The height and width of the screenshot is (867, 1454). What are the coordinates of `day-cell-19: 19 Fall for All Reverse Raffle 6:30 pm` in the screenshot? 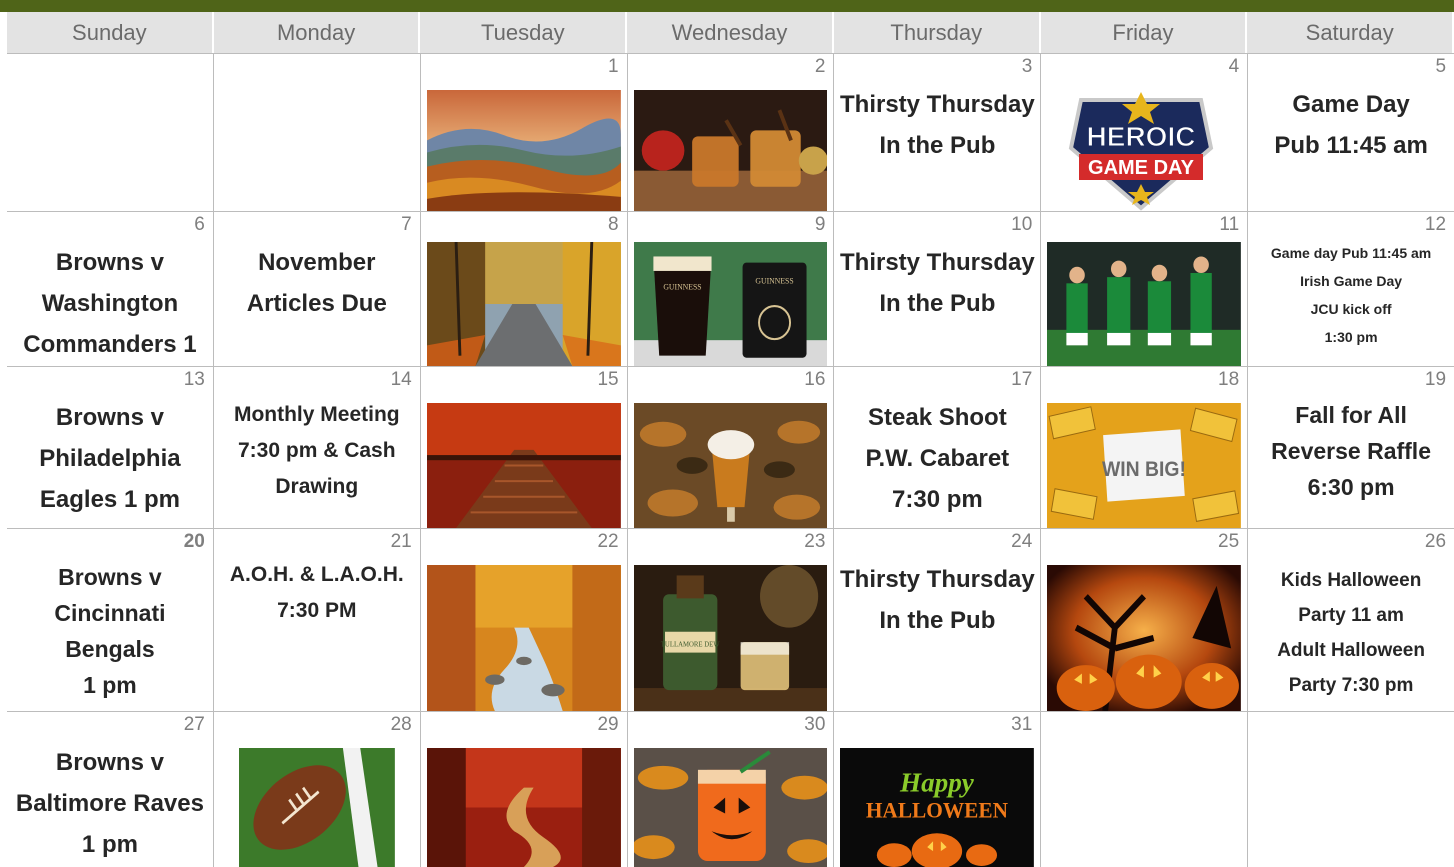 It's located at (1351, 447).